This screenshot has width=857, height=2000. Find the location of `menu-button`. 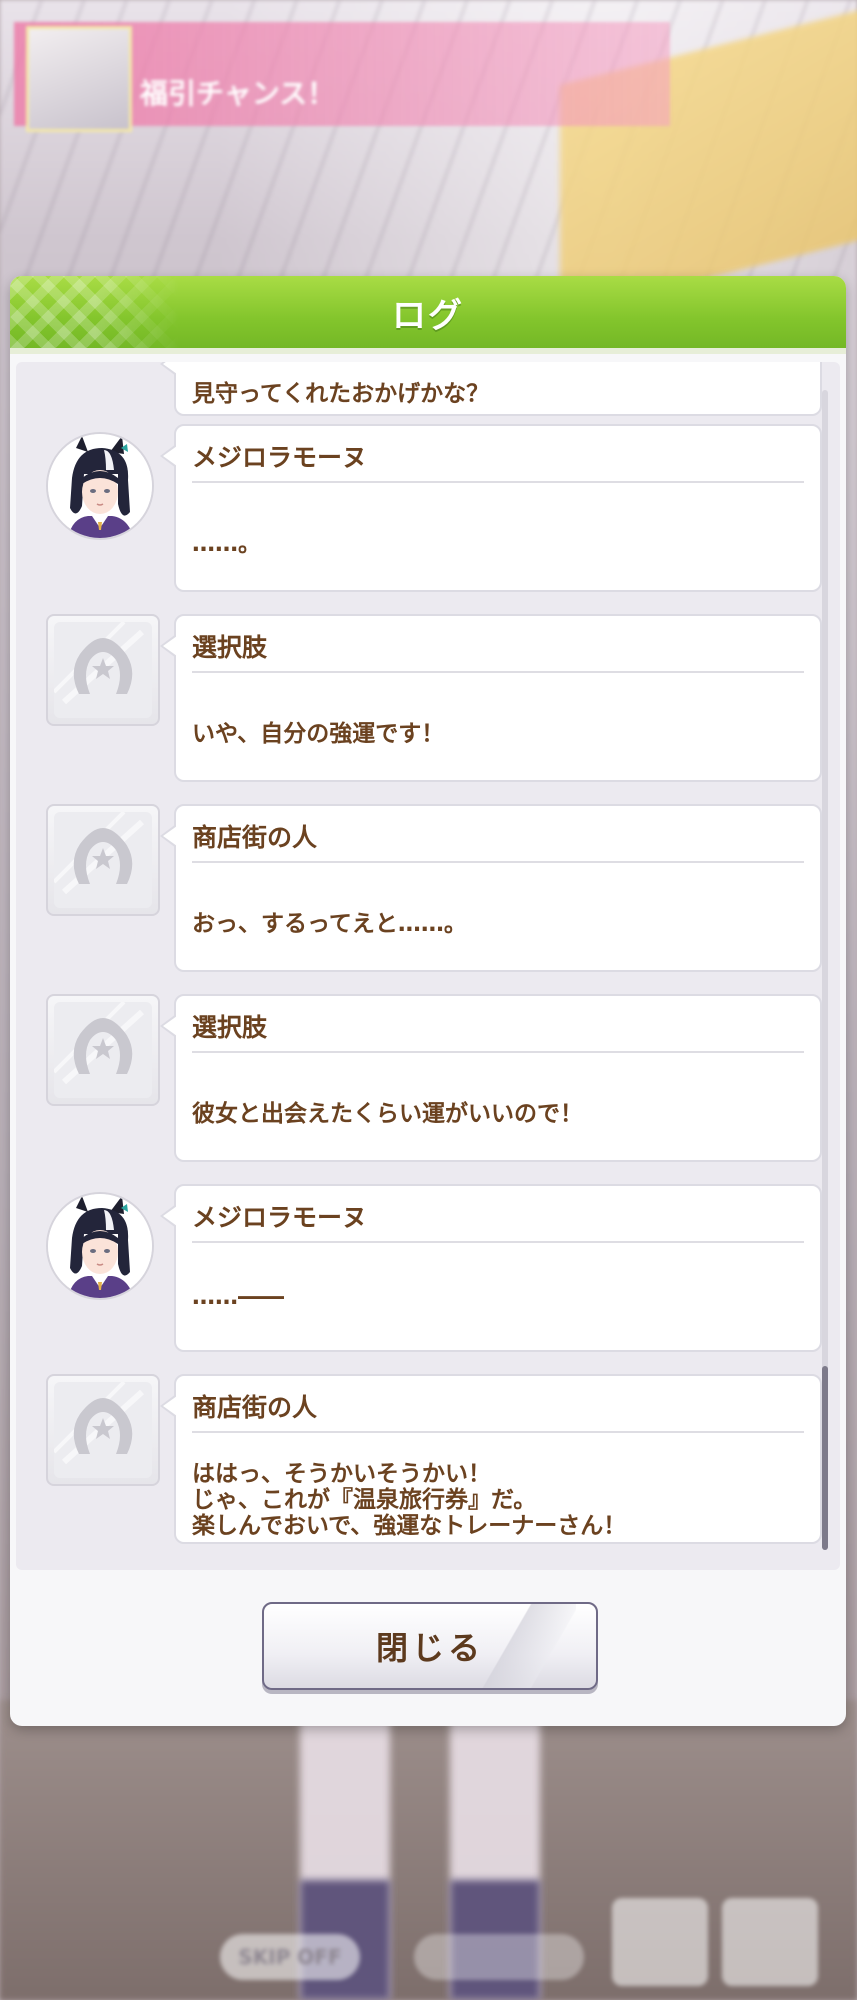

menu-button is located at coordinates (770, 1942).